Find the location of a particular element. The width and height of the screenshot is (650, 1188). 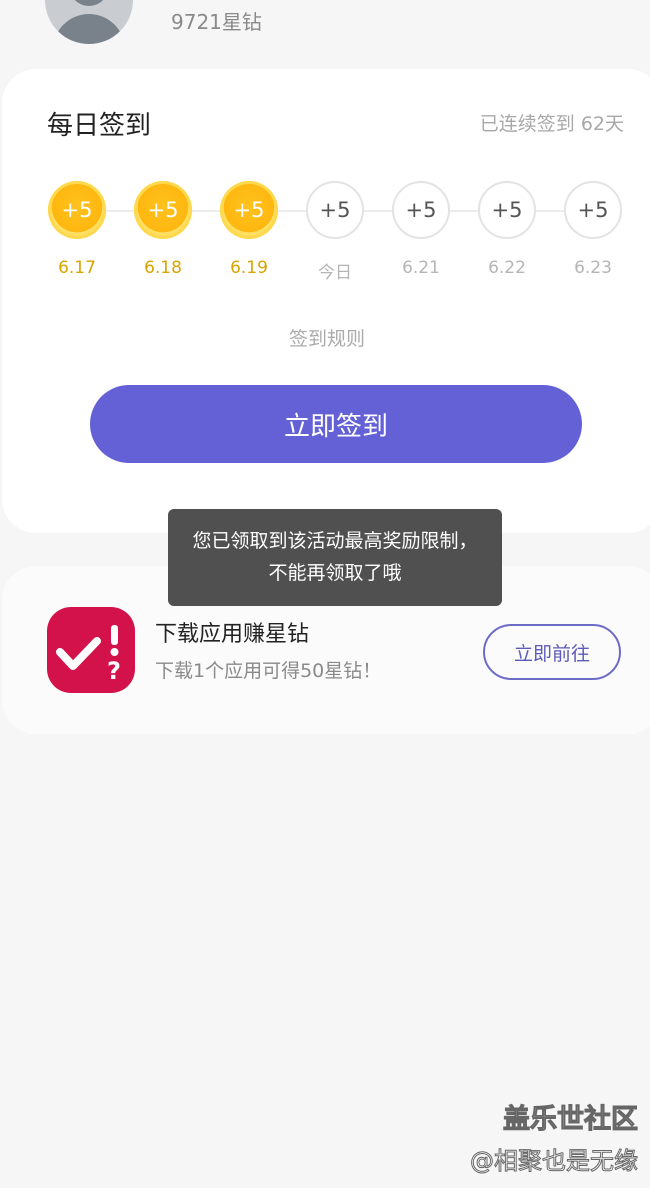

checkin-day: +5 6.17 is located at coordinates (77, 229).